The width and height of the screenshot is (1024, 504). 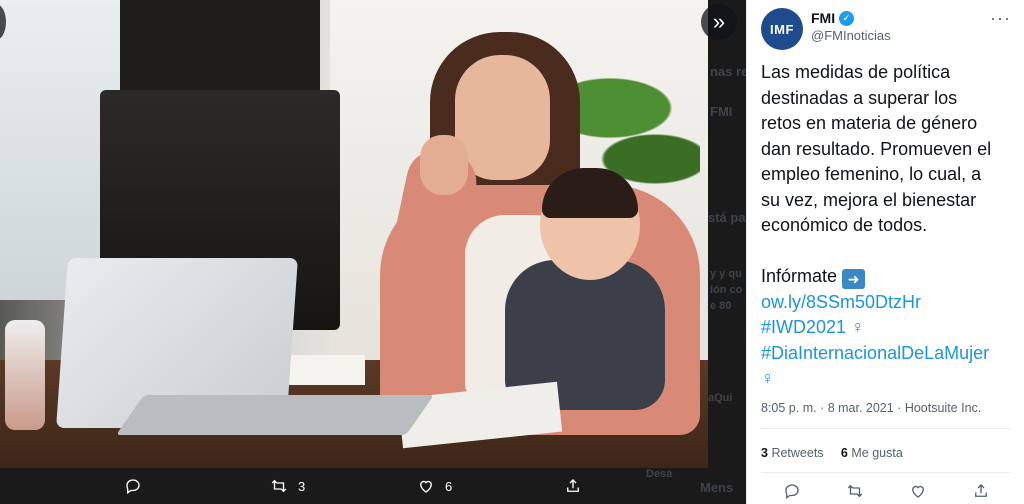 What do you see at coordinates (726, 274) in the screenshot?
I see `background-text: y y qu` at bounding box center [726, 274].